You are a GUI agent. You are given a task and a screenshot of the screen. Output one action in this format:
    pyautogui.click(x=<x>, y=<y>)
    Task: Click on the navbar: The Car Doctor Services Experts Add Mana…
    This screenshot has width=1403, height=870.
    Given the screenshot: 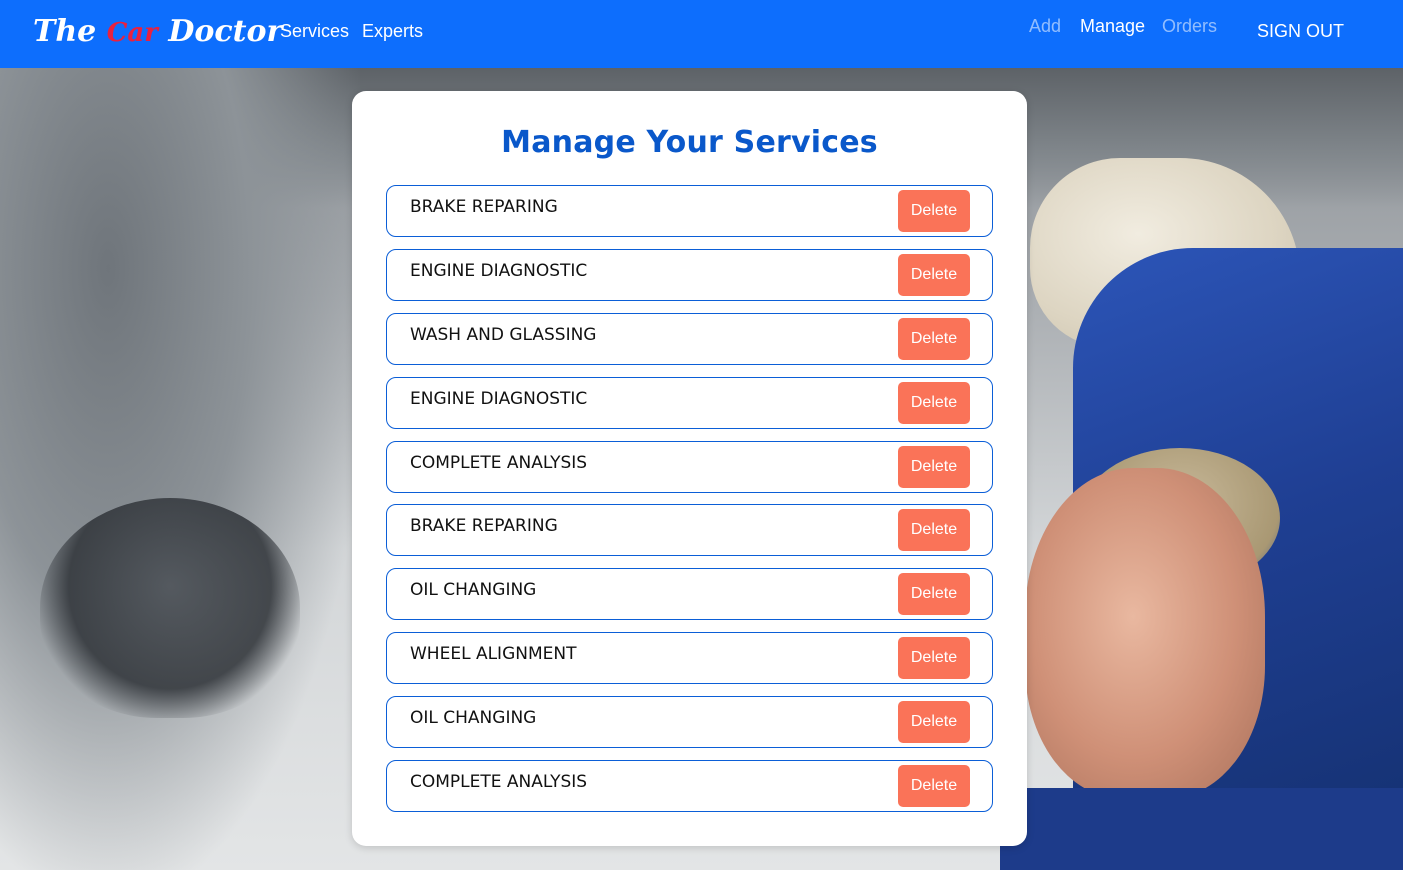 What is the action you would take?
    pyautogui.click(x=701, y=34)
    